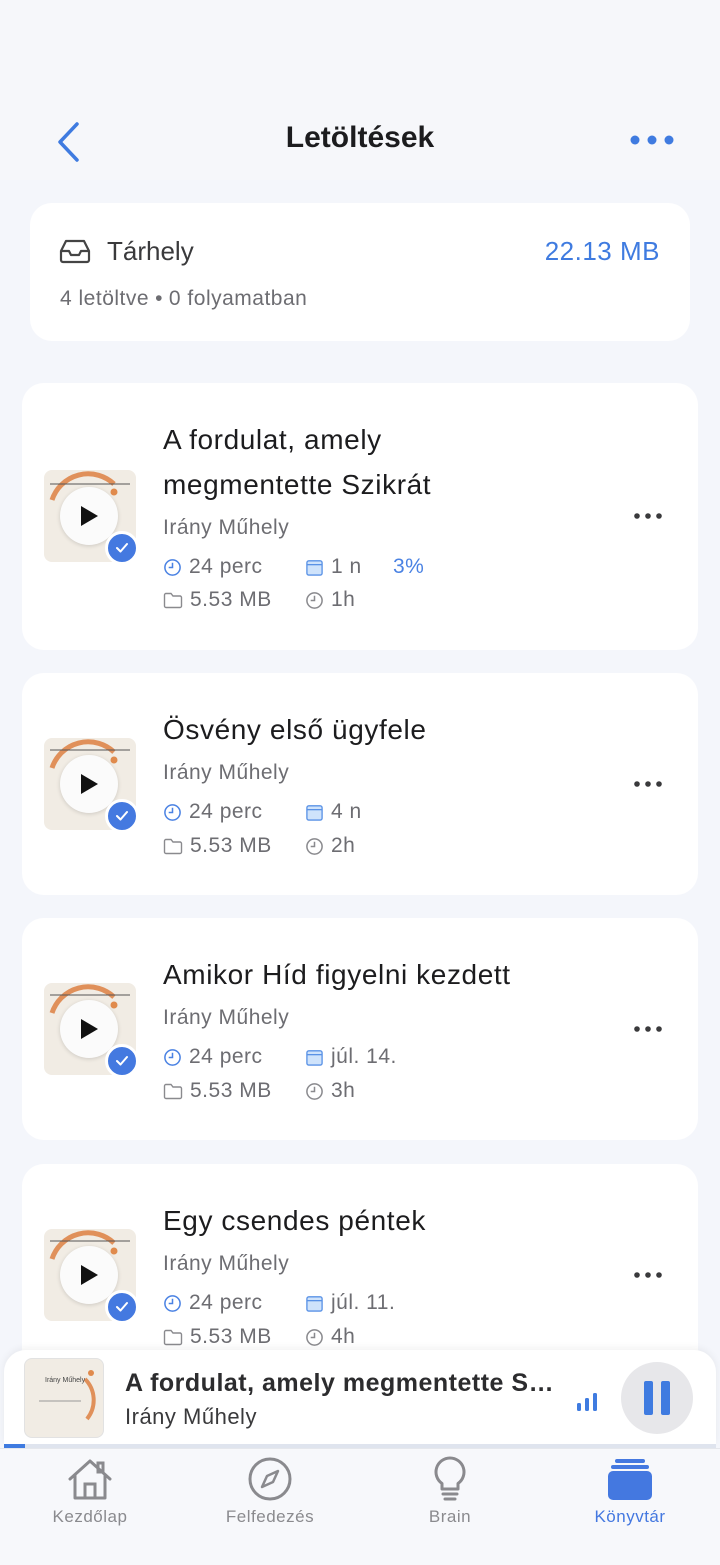 This screenshot has height=1565, width=720. What do you see at coordinates (297, 462) in the screenshot?
I see `episode-title: A fordulat, amely megmentette Szikrát` at bounding box center [297, 462].